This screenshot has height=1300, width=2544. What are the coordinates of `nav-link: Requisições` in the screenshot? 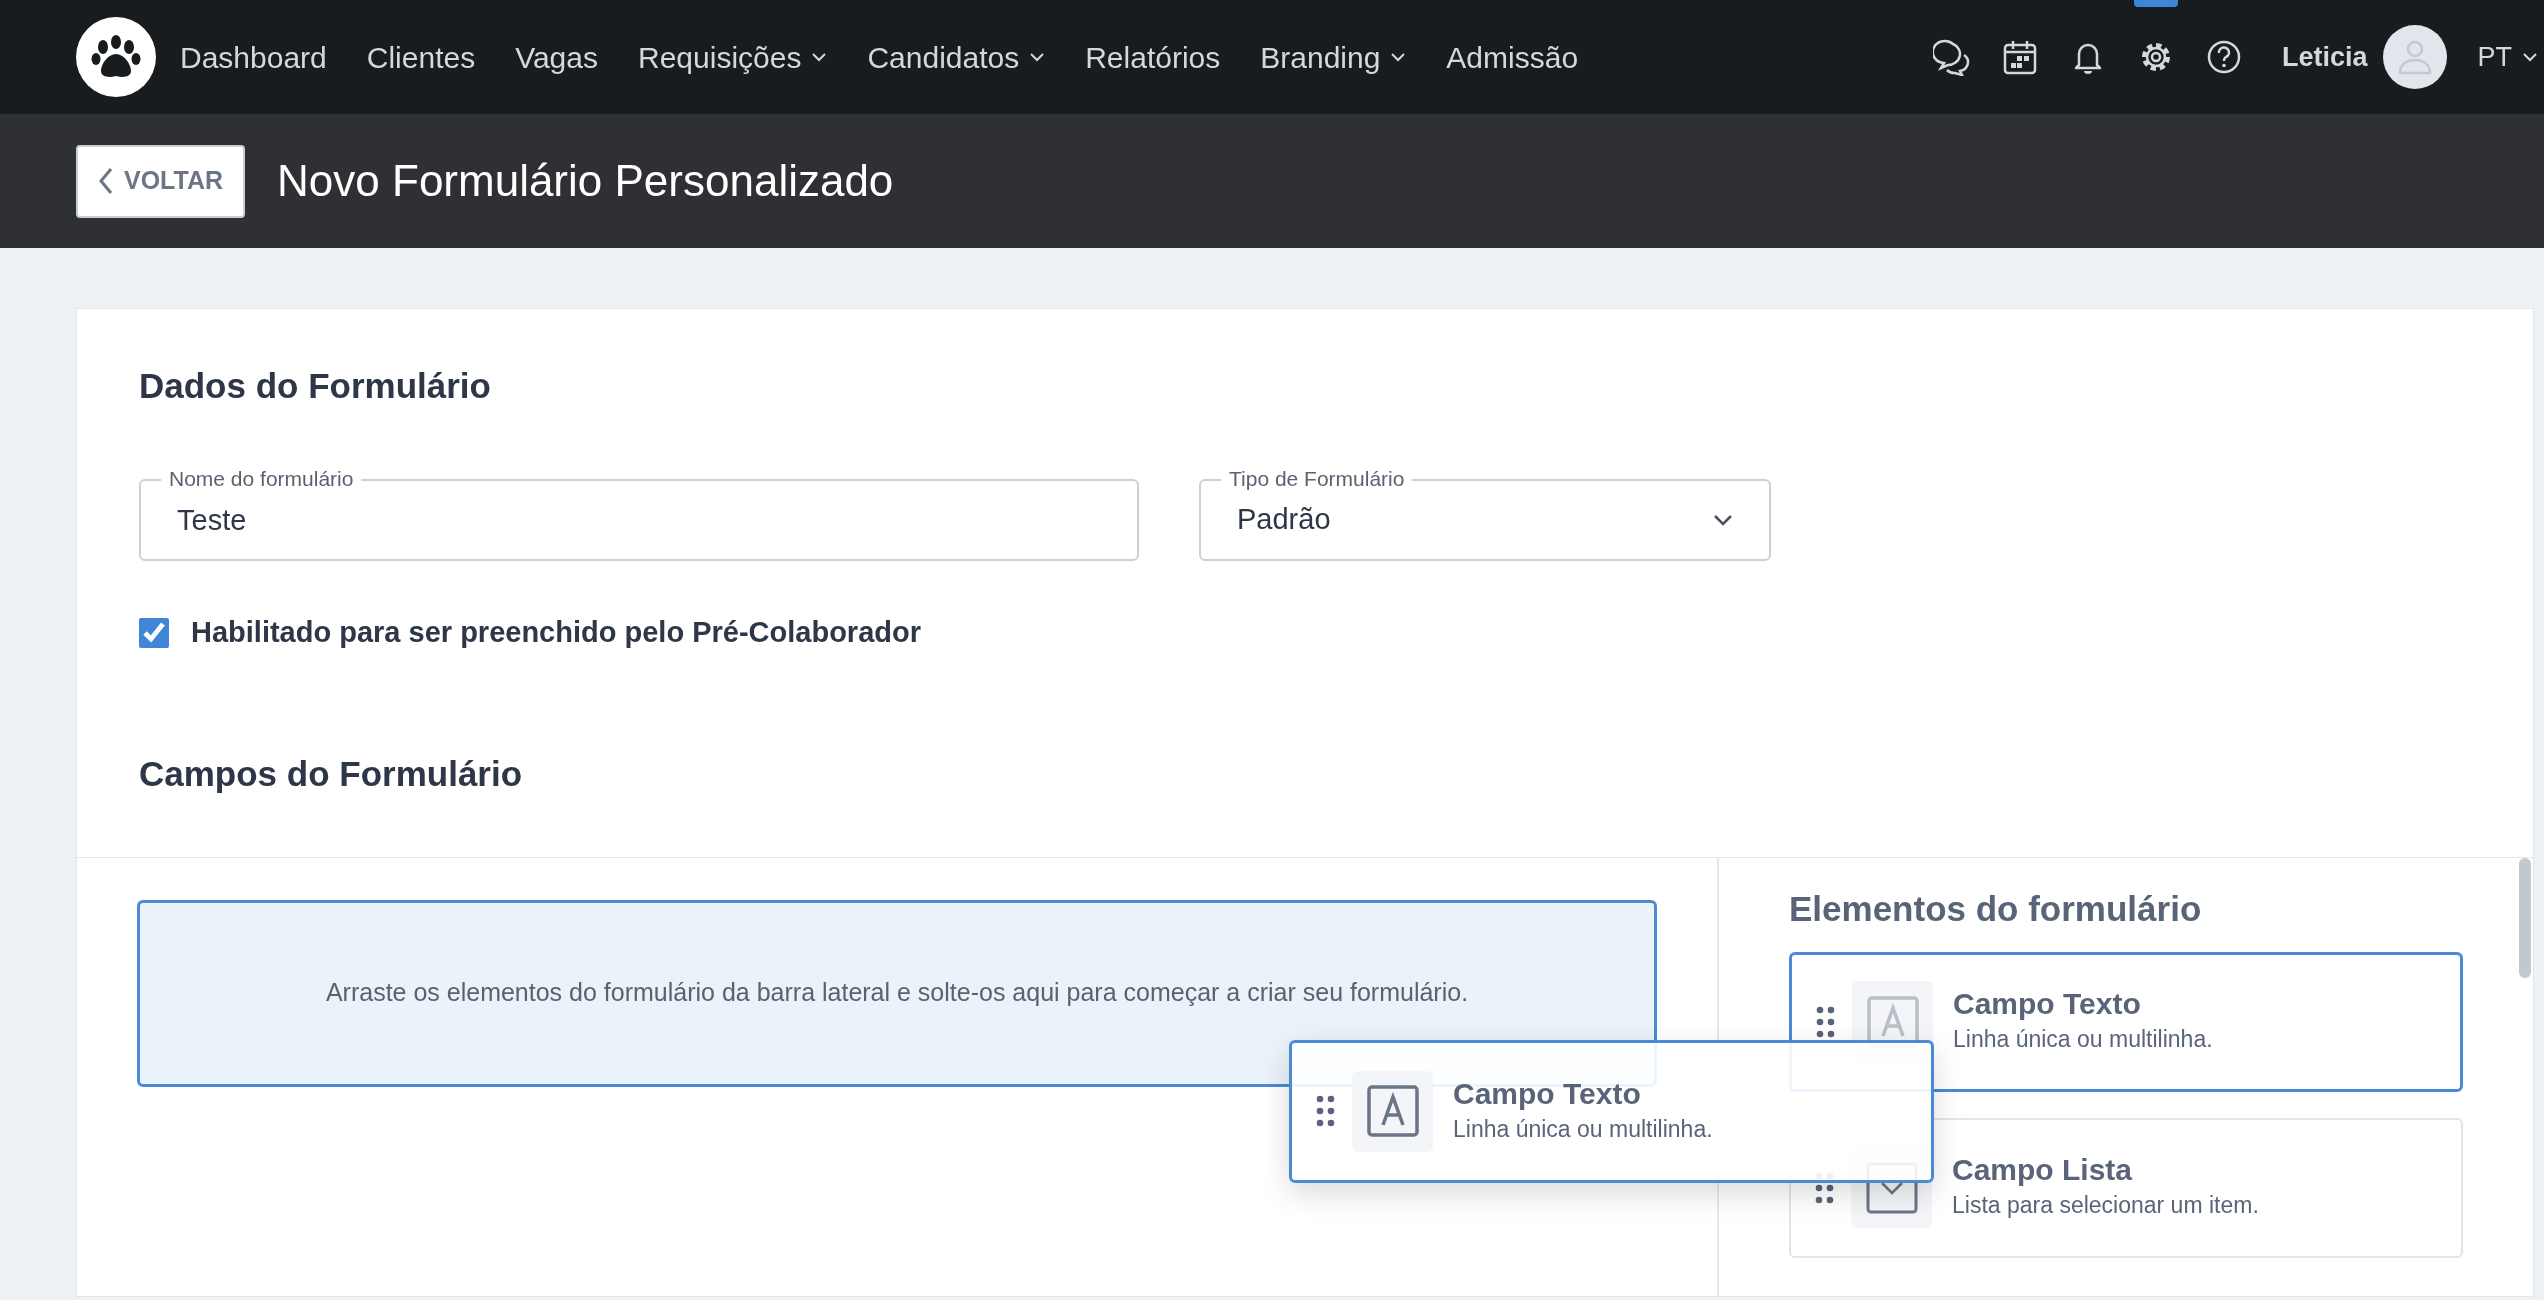 It's located at (733, 57).